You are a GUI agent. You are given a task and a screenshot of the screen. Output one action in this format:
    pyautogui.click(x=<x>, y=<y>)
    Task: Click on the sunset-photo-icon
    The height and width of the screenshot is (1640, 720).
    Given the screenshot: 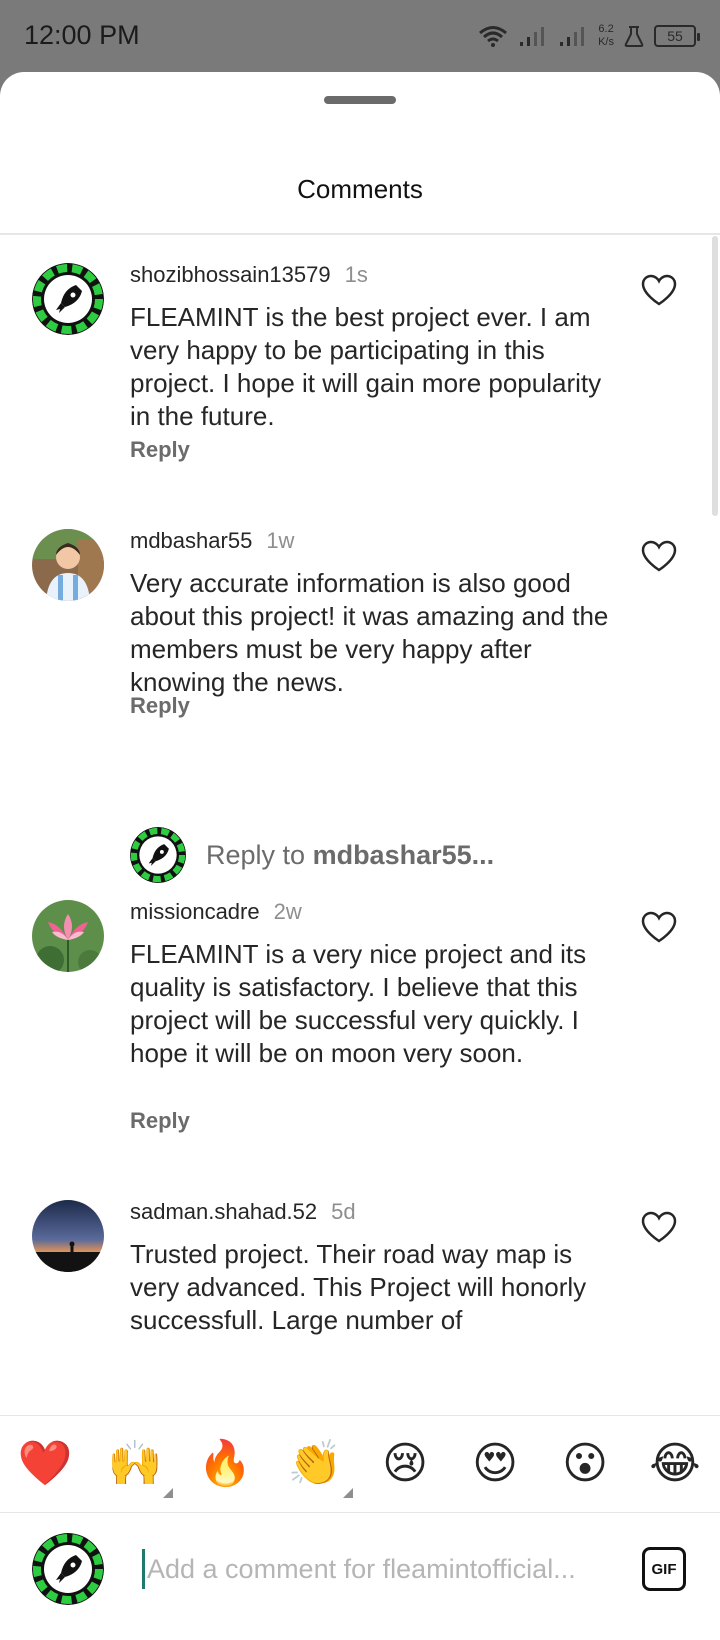 What is the action you would take?
    pyautogui.click(x=68, y=1236)
    